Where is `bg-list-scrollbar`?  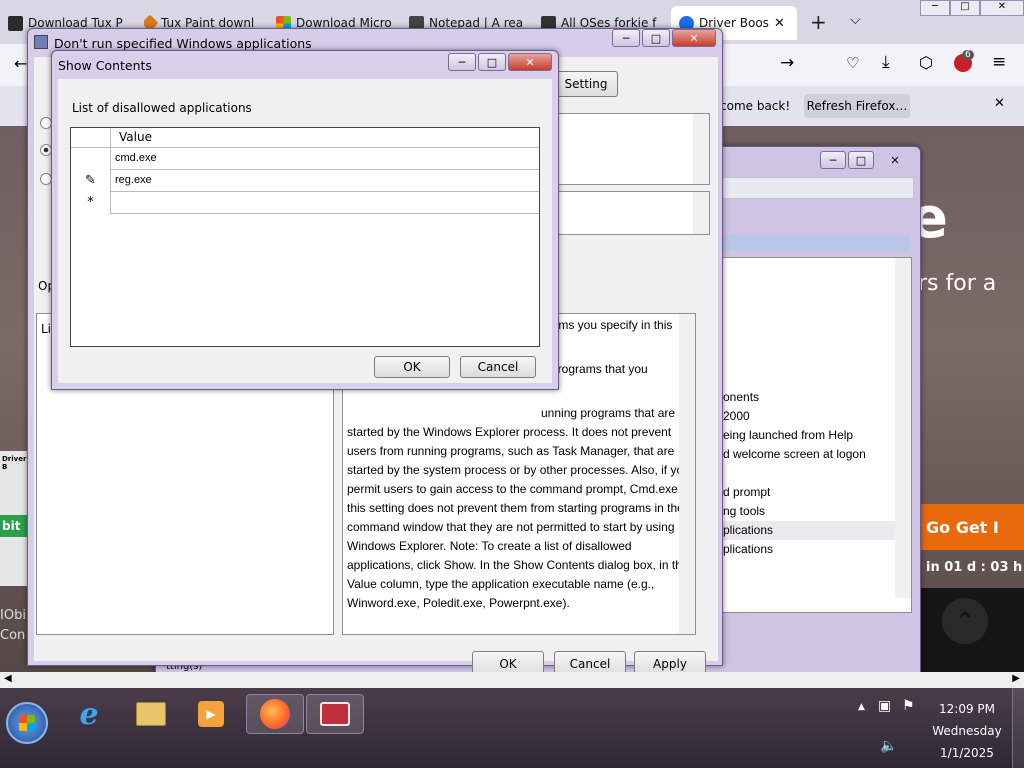 bg-list-scrollbar is located at coordinates (903, 428).